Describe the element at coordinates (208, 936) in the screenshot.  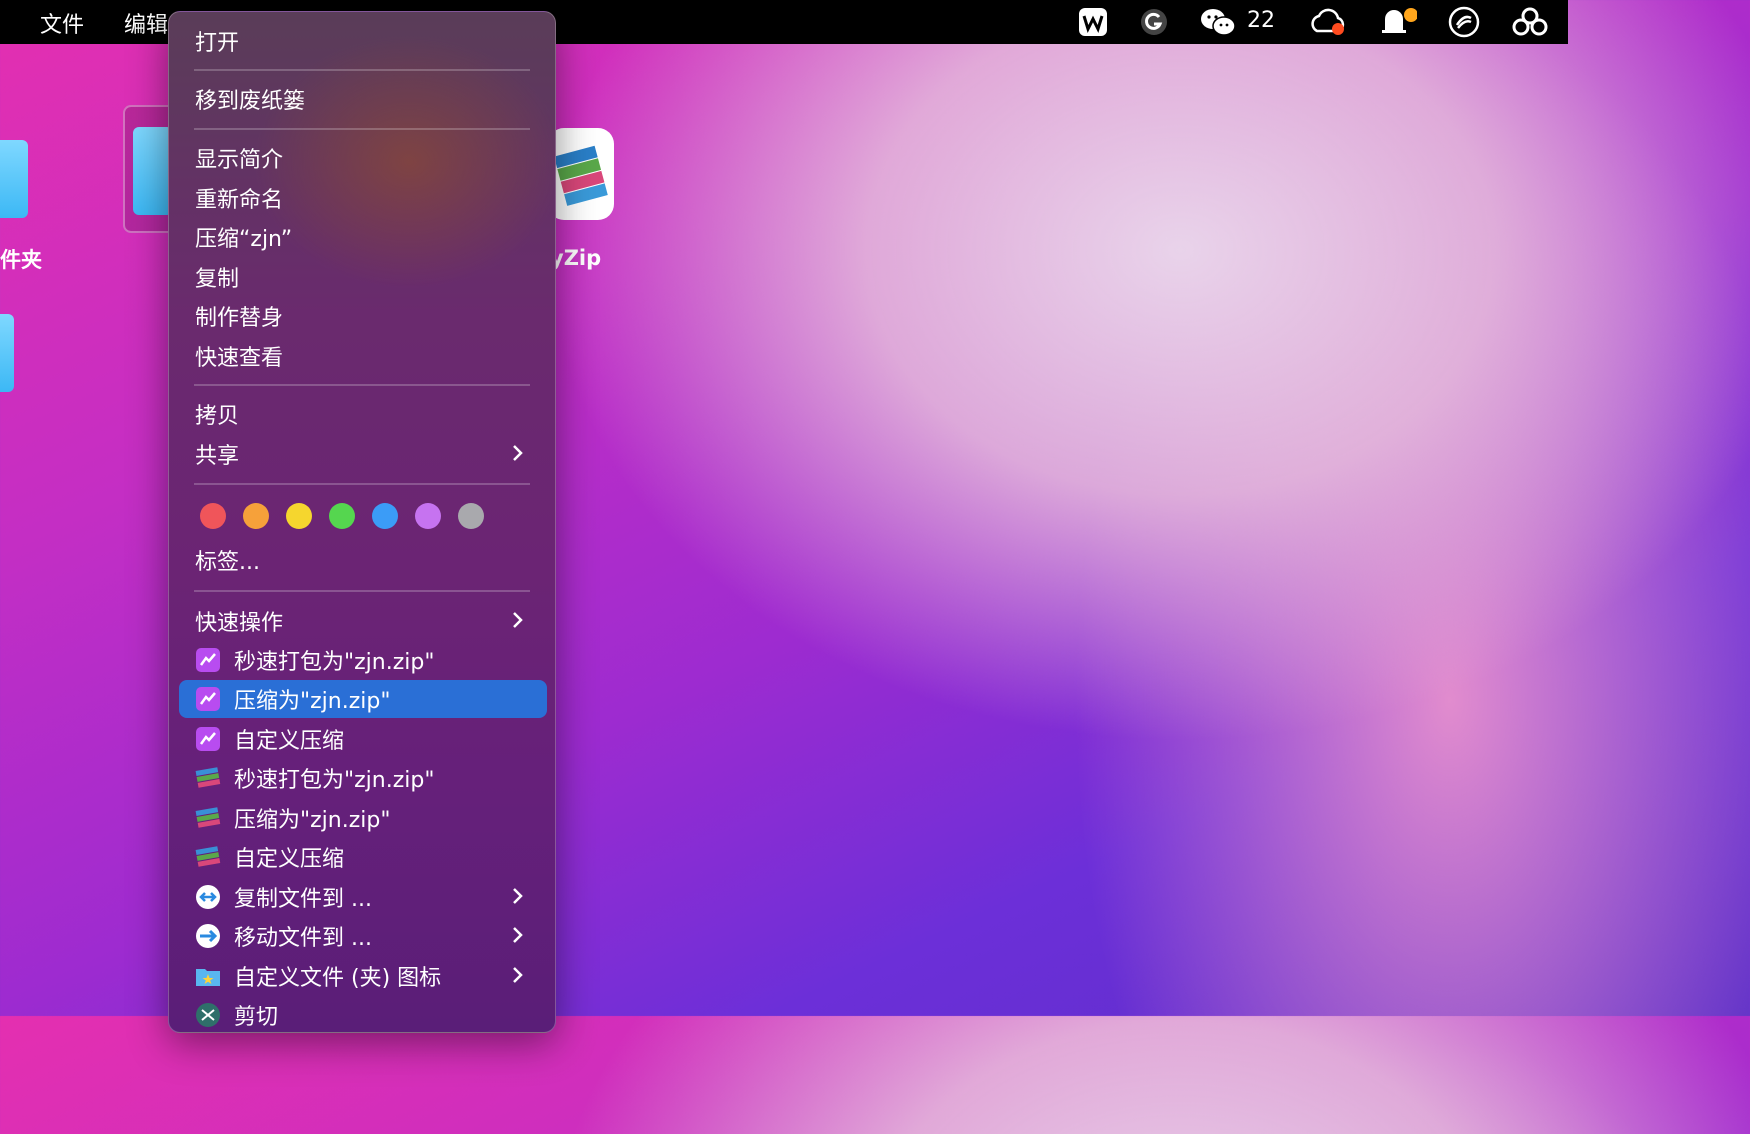
I see `move-arrow-icon` at that location.